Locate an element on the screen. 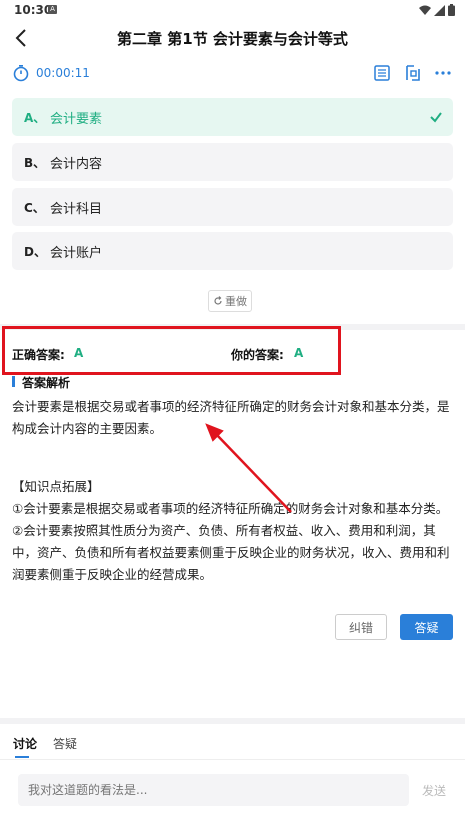  page-title: 第二章 第1节 会计要素与会计等式 is located at coordinates (232, 39).